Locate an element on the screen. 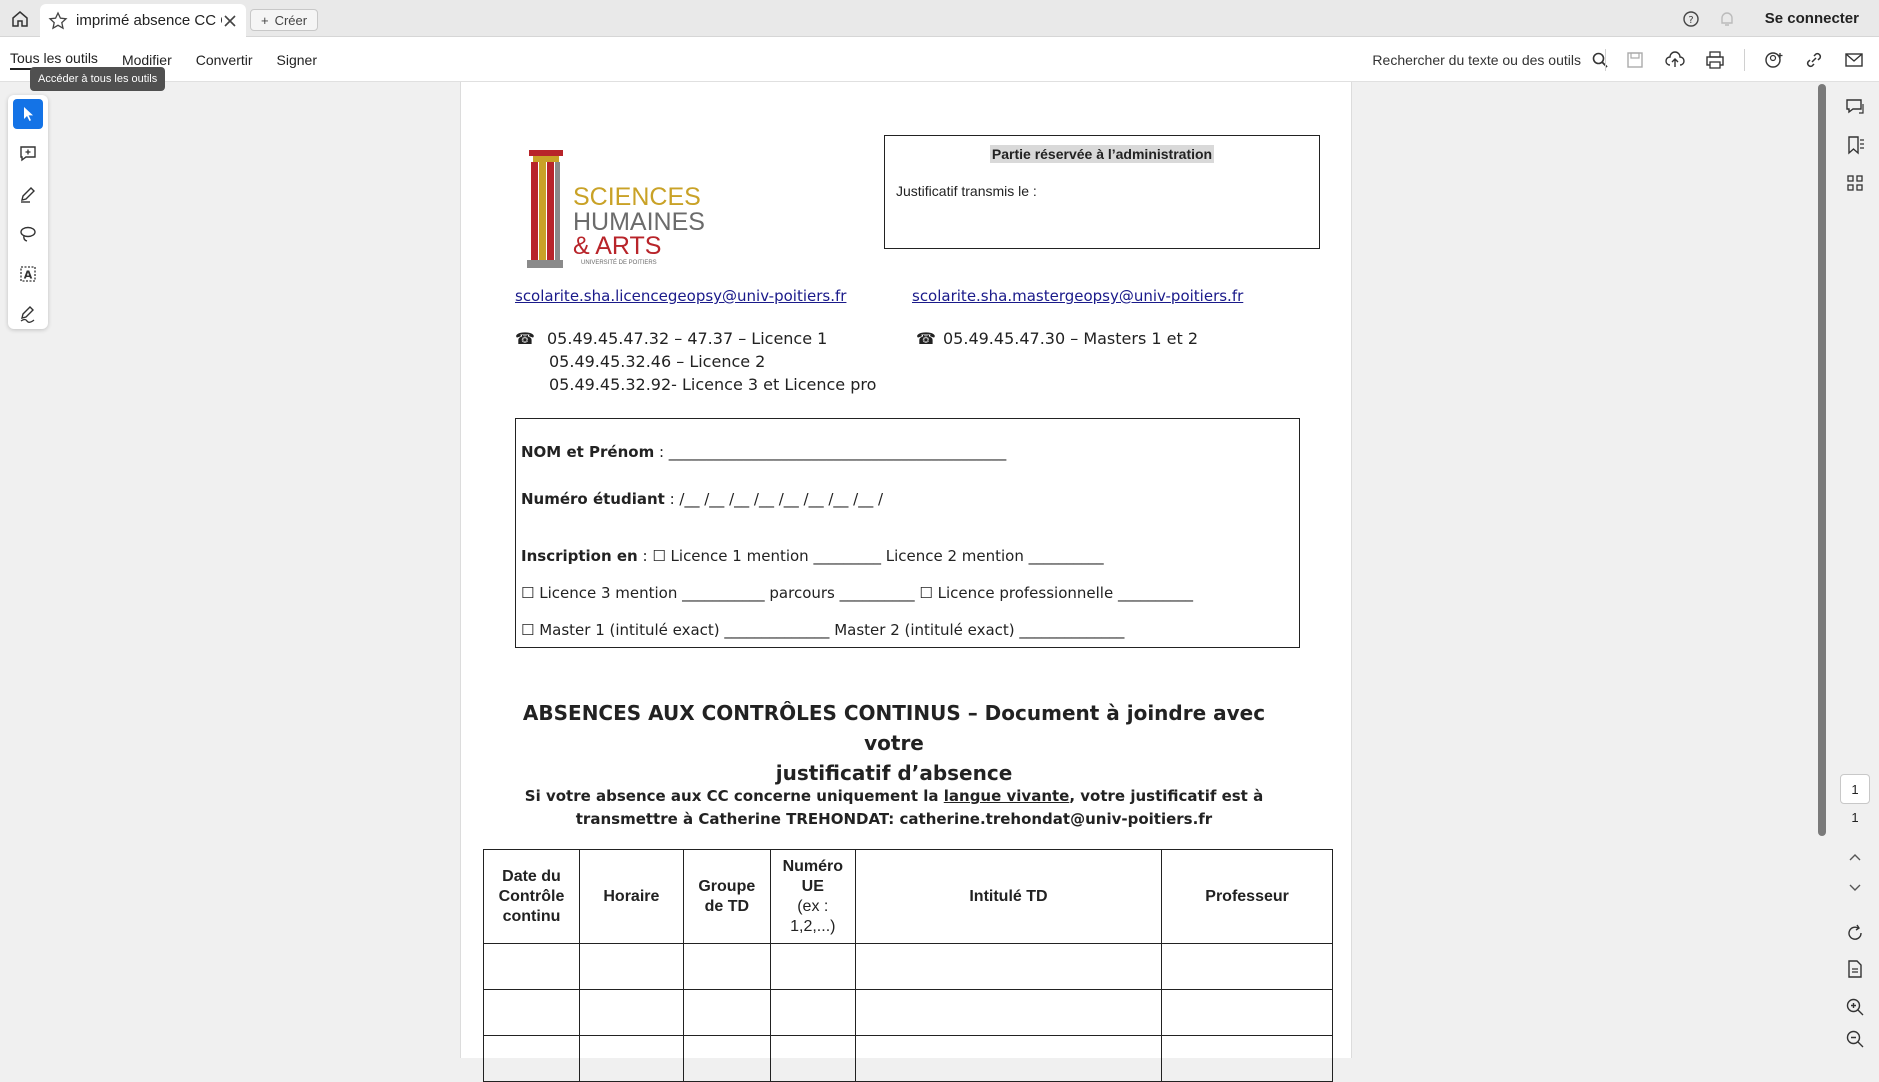 This screenshot has height=1082, width=1879. print-icon is located at coordinates (1715, 60).